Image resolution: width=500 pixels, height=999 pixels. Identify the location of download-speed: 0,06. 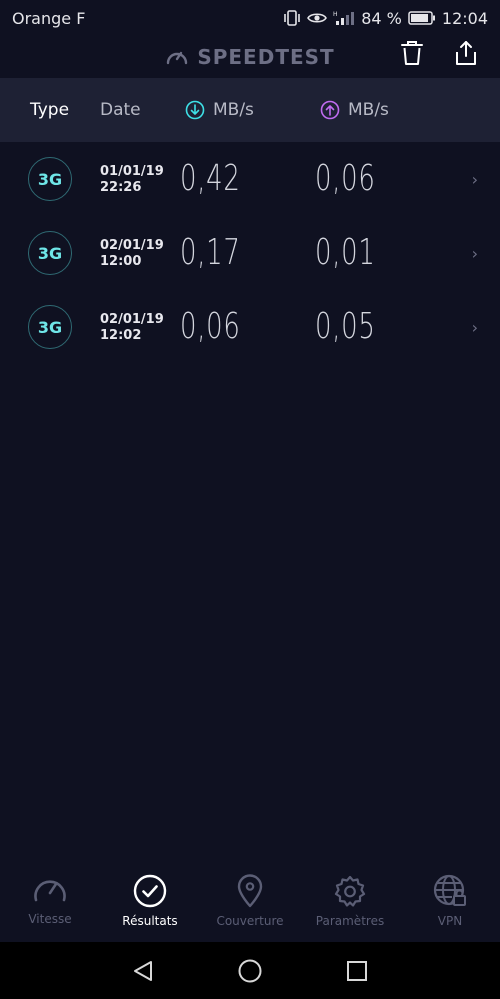
(210, 326).